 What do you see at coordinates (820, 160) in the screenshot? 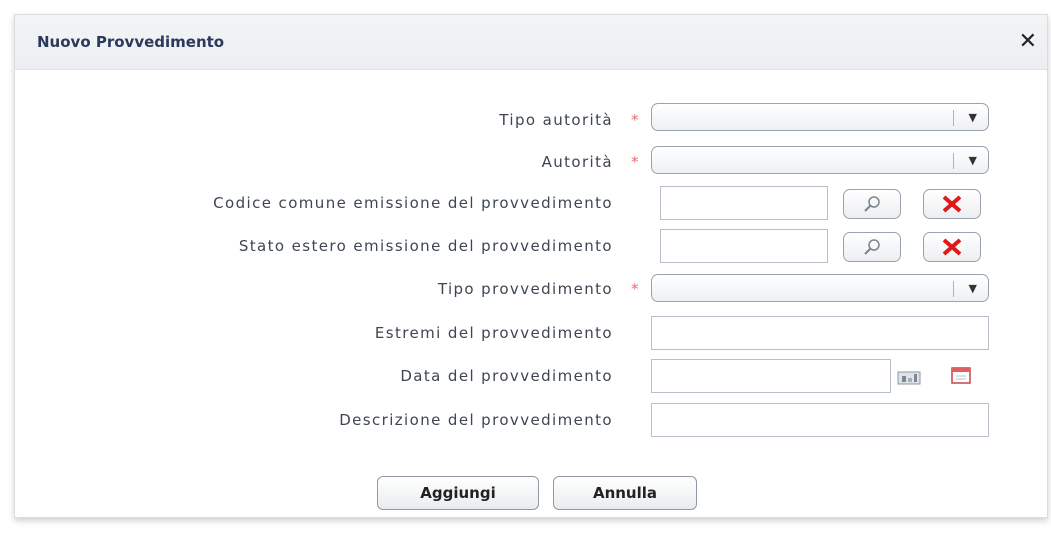
I see `autorita-select: ▼` at bounding box center [820, 160].